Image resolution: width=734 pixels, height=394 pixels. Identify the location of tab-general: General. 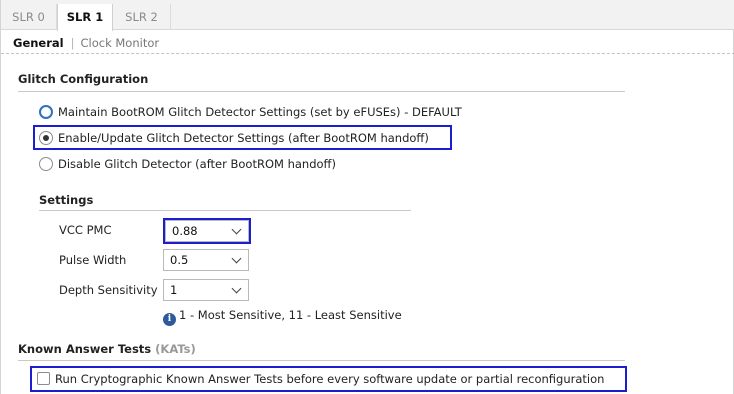
(38, 43).